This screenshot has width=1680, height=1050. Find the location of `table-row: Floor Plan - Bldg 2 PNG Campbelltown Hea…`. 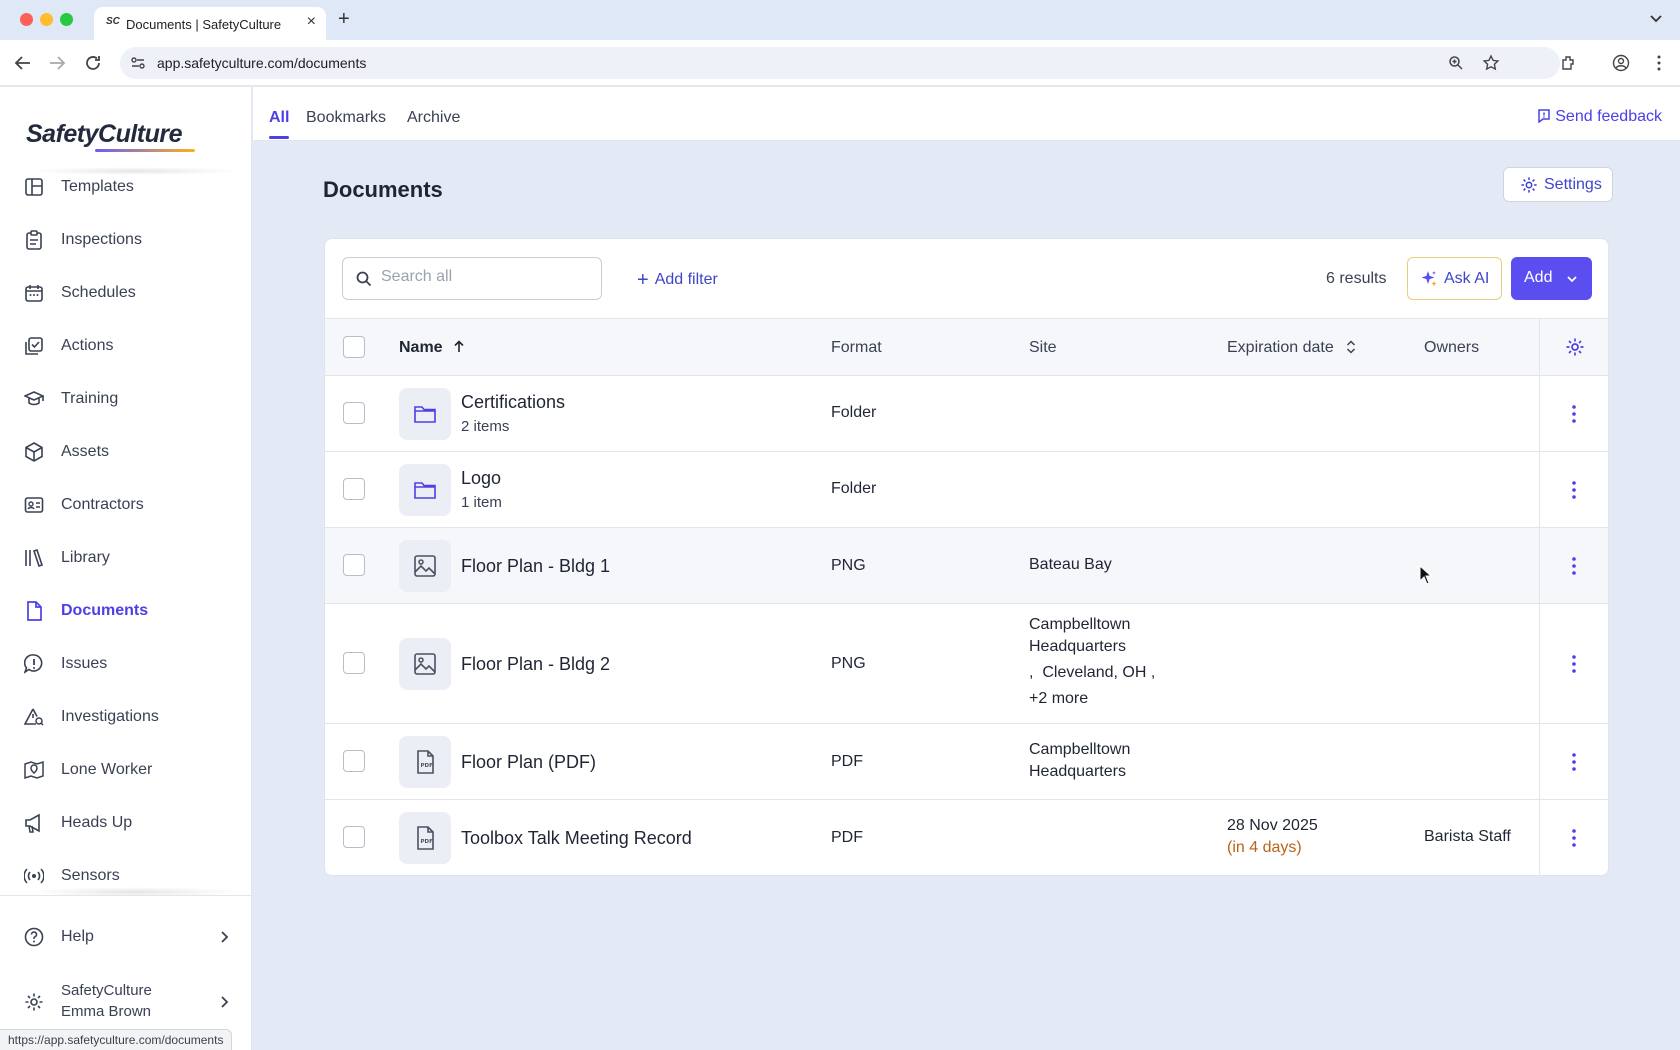

table-row: Floor Plan - Bldg 2 PNG Campbelltown Hea… is located at coordinates (966, 664).